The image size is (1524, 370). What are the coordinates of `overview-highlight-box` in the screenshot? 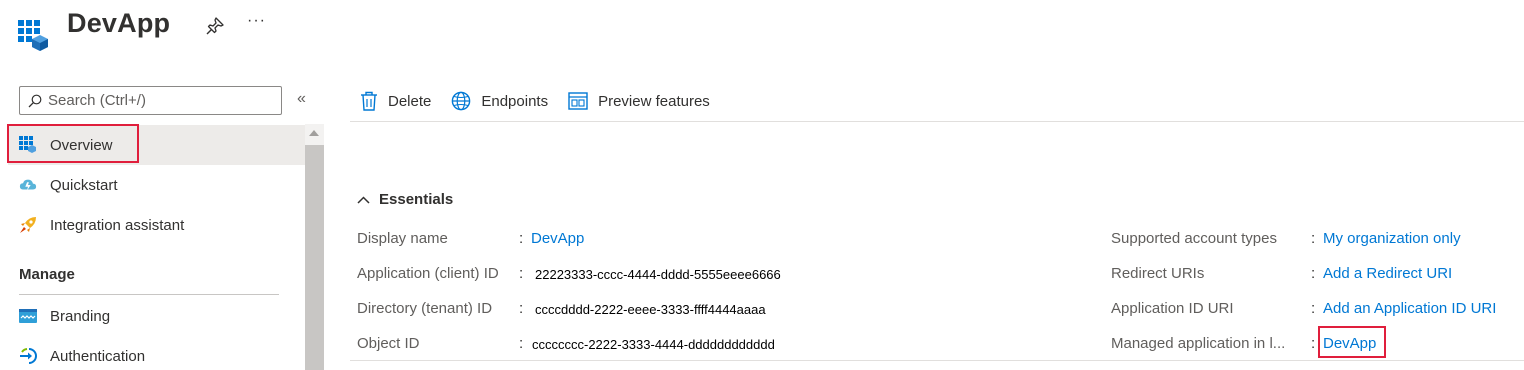 It's located at (73, 143).